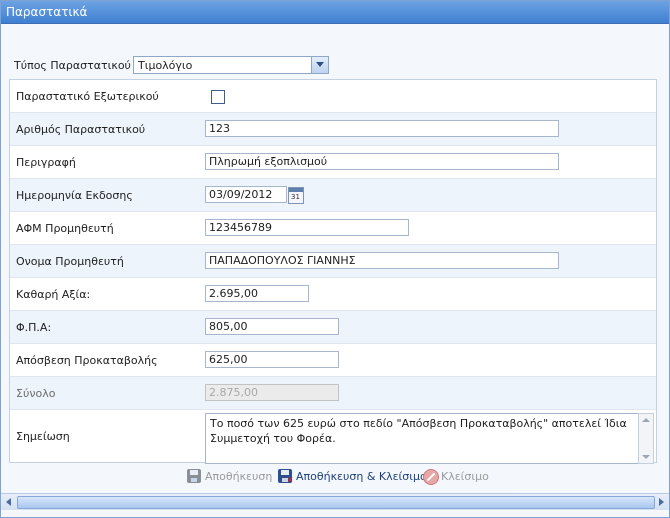 This screenshot has width=670, height=518. Describe the element at coordinates (43, 436) in the screenshot. I see `note-label: Σημείωση` at that location.